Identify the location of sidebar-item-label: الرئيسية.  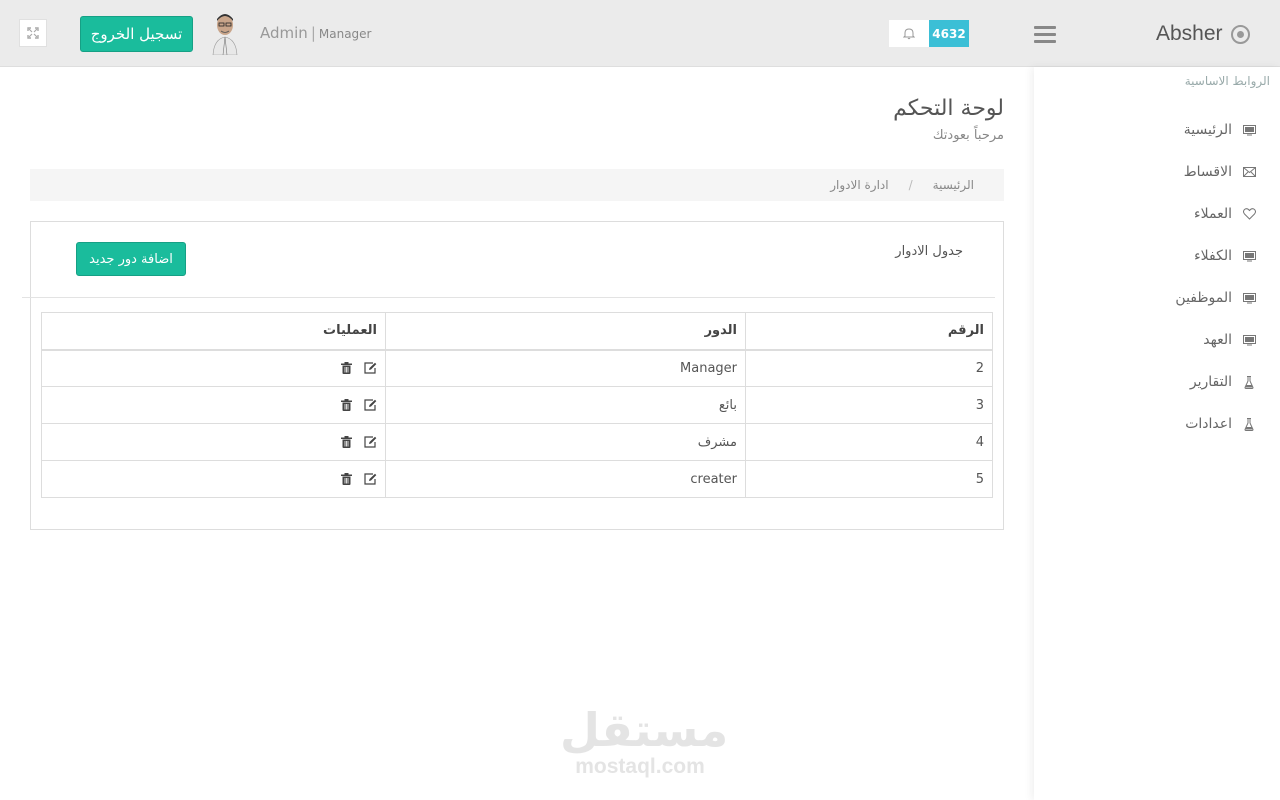
(1207, 130).